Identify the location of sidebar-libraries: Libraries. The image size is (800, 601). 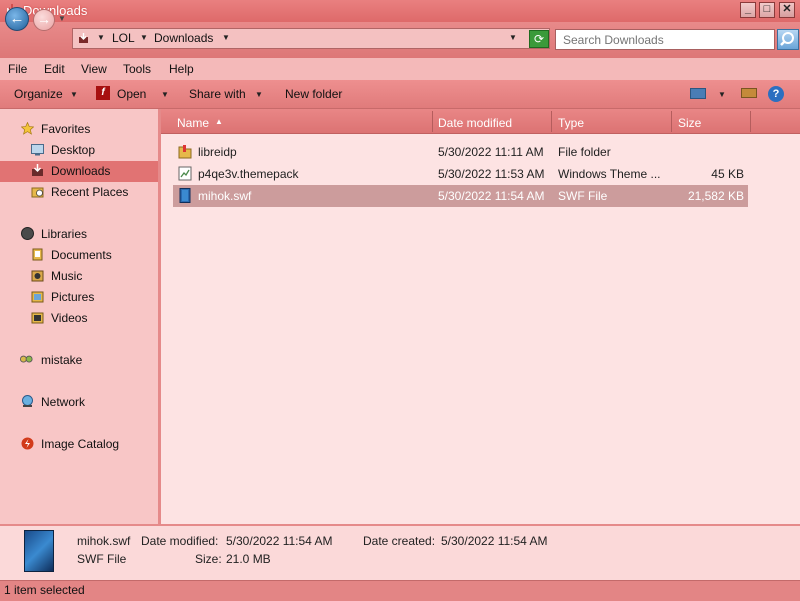
(64, 234).